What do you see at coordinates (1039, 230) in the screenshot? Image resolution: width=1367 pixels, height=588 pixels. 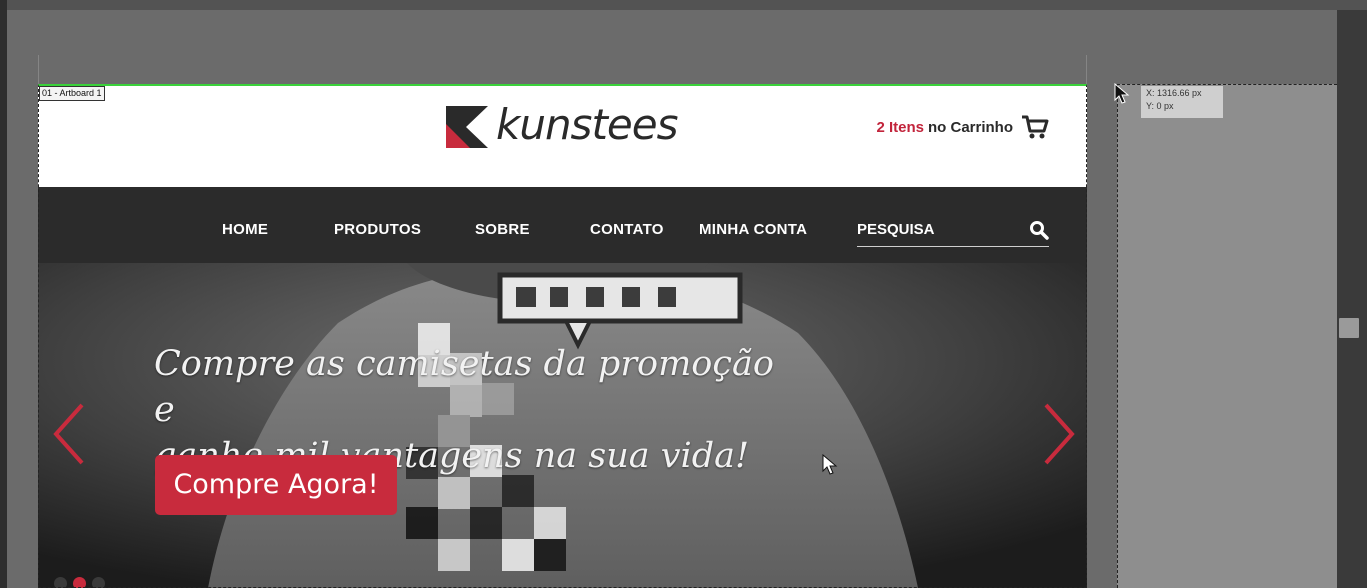 I see `search-icon` at bounding box center [1039, 230].